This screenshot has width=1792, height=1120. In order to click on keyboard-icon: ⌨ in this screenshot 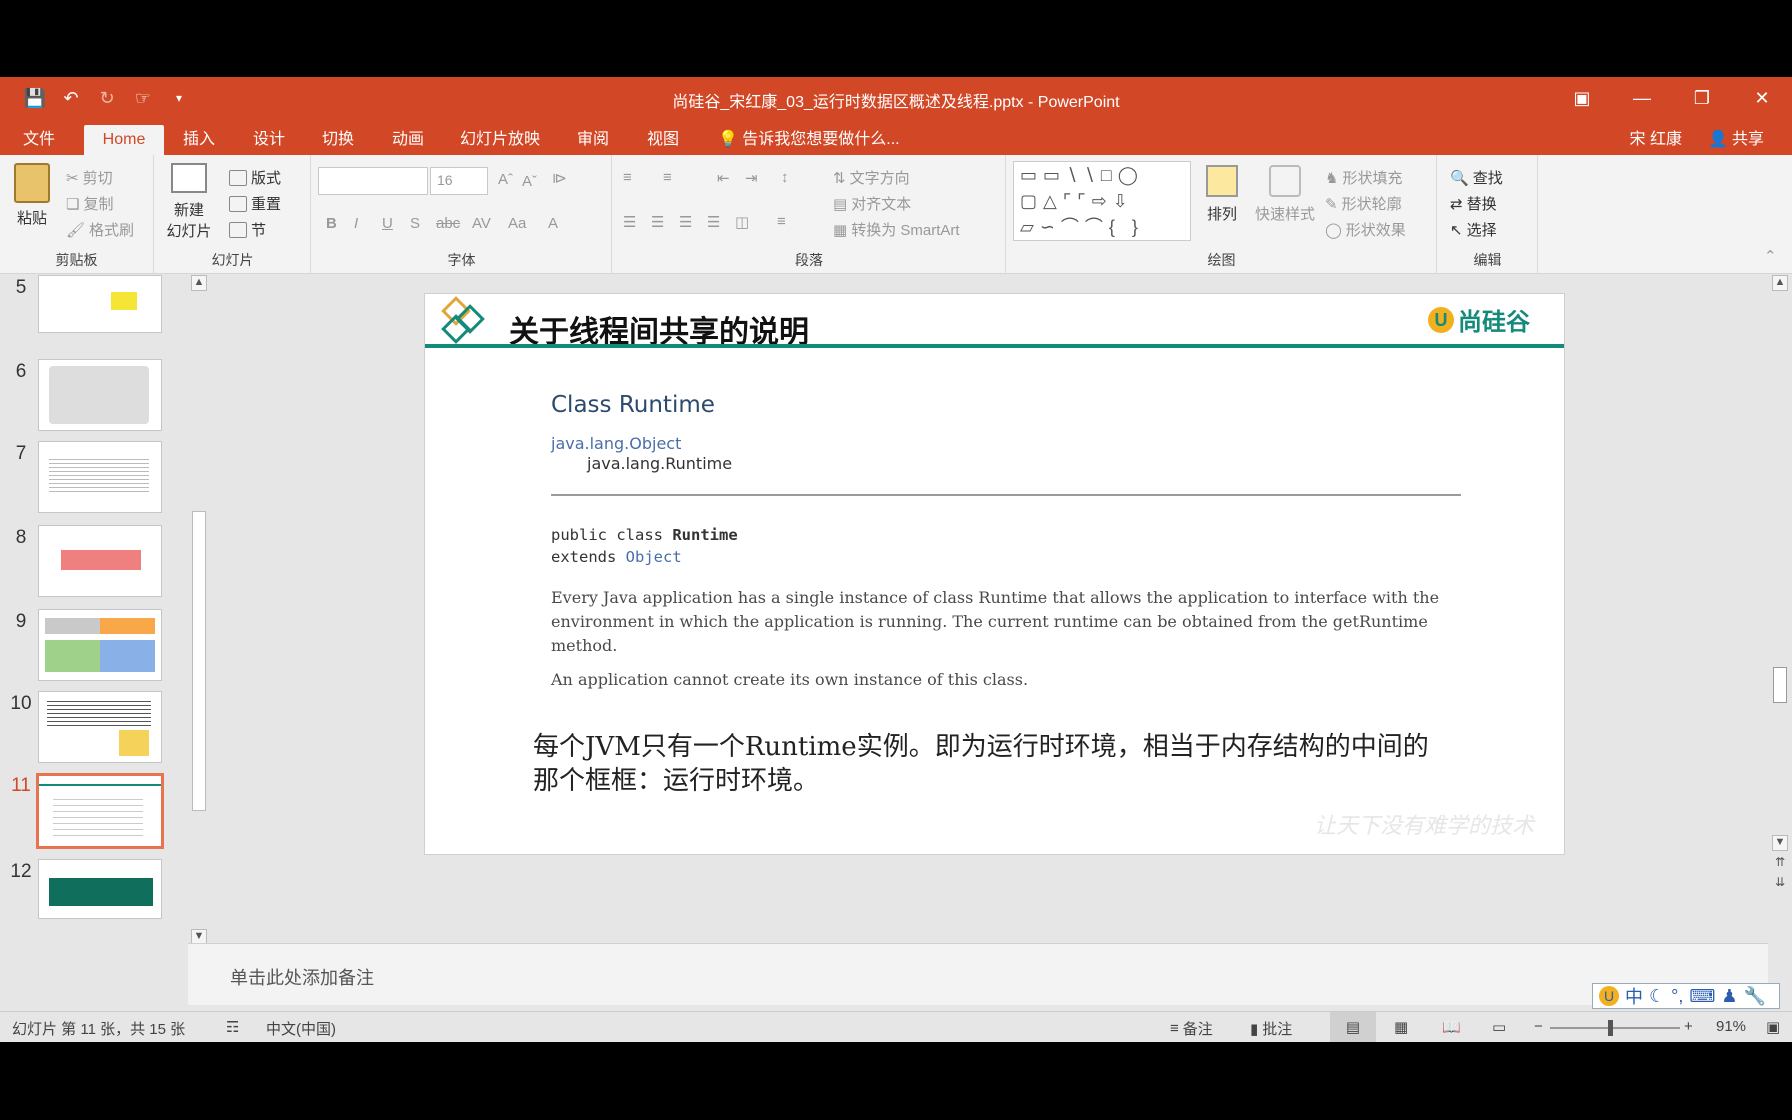, I will do `click(1702, 996)`.